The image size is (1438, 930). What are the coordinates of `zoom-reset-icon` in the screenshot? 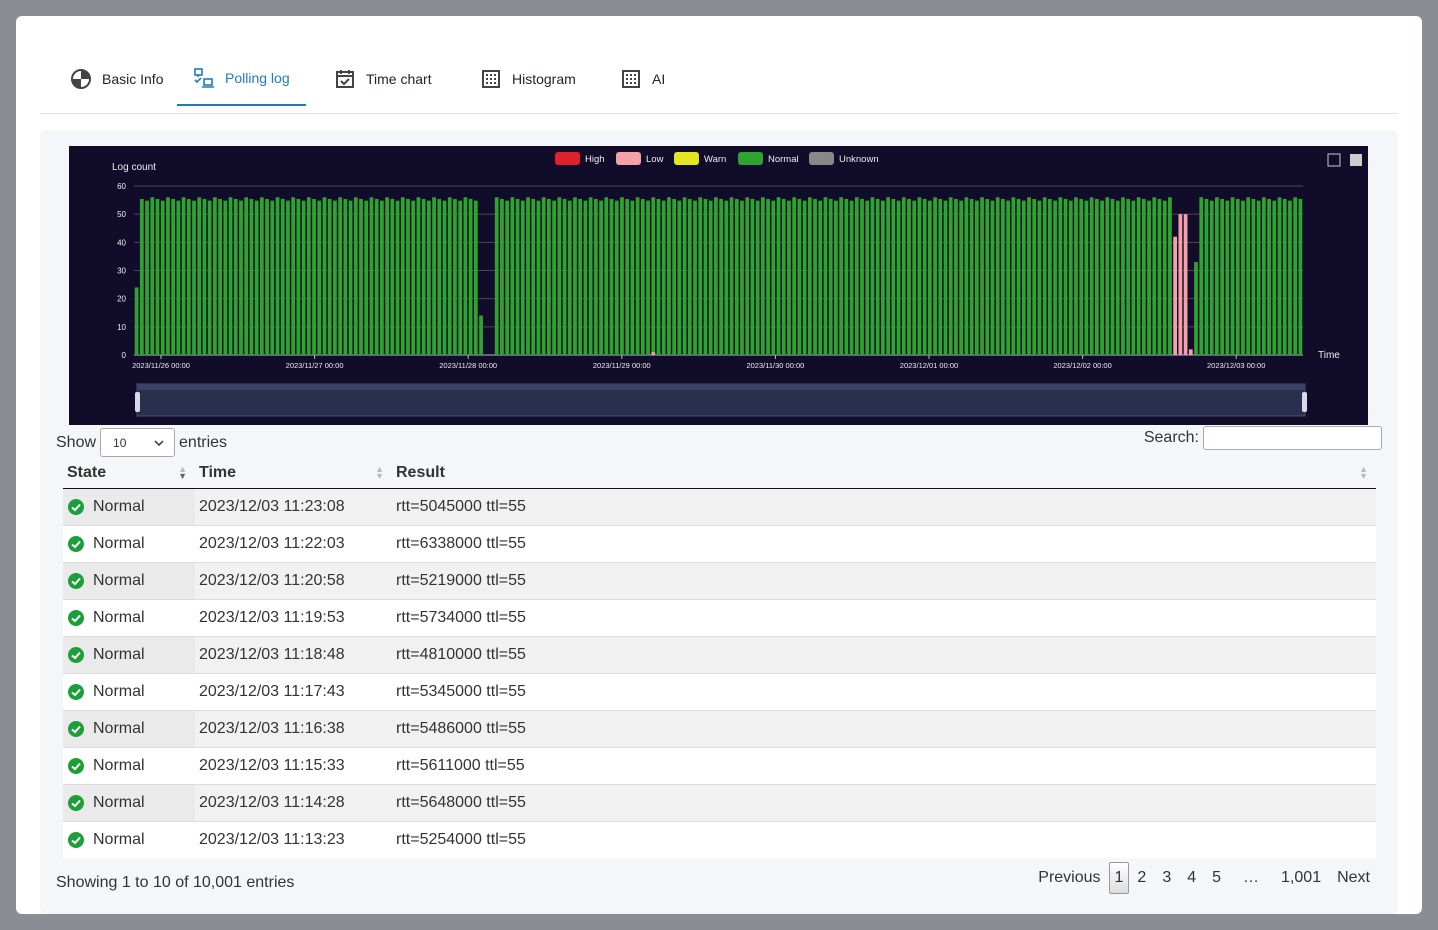 It's located at (1356, 160).